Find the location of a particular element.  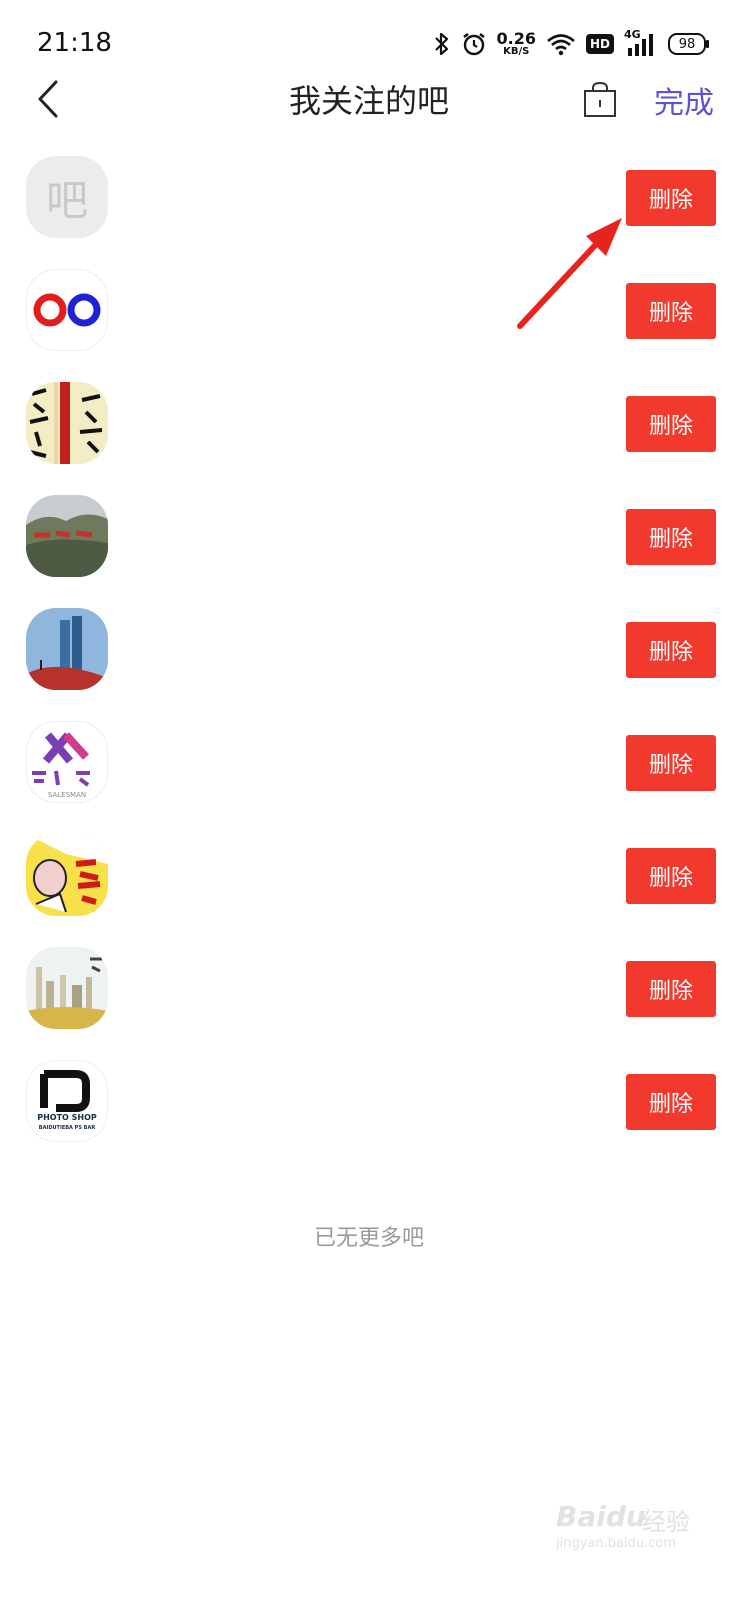

photoshop-logo-icon: PHOTO SHOP BAIDUTIEBA PS BAR is located at coordinates (67, 1100).